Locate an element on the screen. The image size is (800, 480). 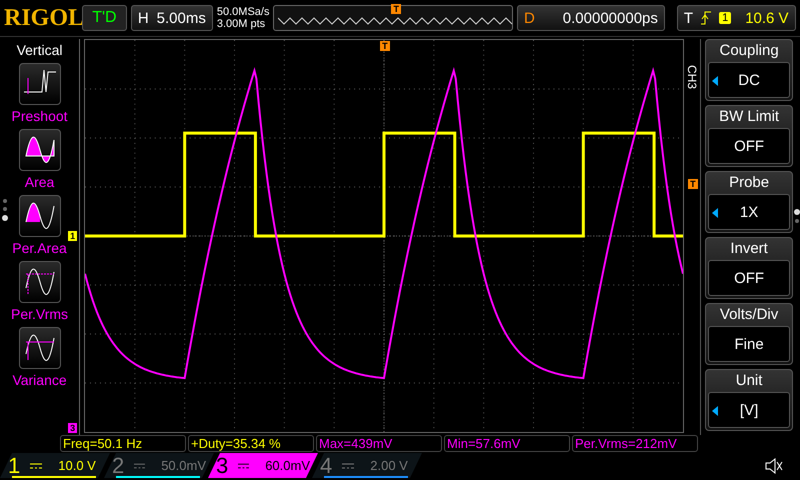
measurement-readout: Min=57.6mV is located at coordinates (507, 443).